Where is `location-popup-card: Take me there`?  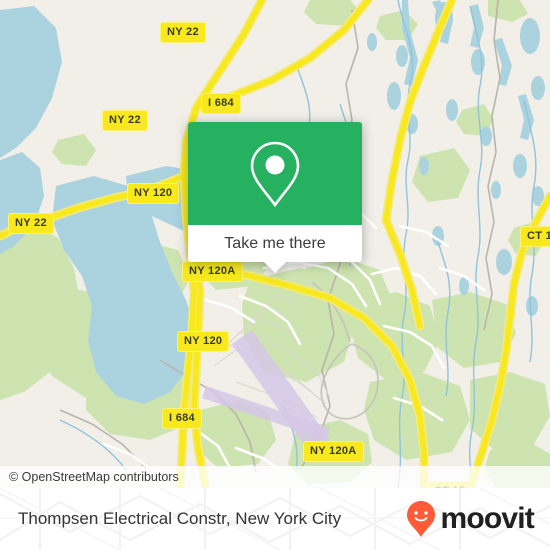 location-popup-card: Take me there is located at coordinates (275, 197).